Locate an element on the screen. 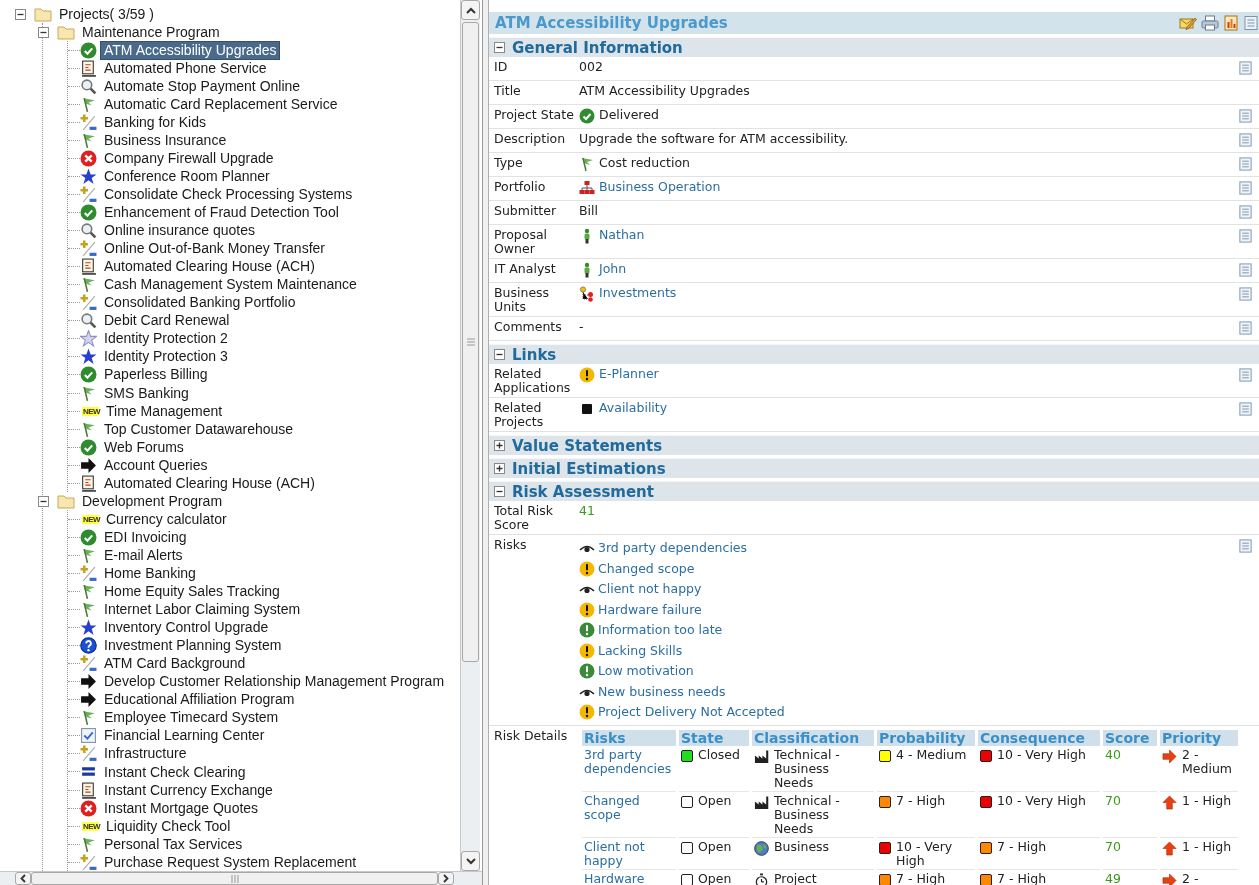  tree-item: Purchase Request System Replacement is located at coordinates (230, 861).